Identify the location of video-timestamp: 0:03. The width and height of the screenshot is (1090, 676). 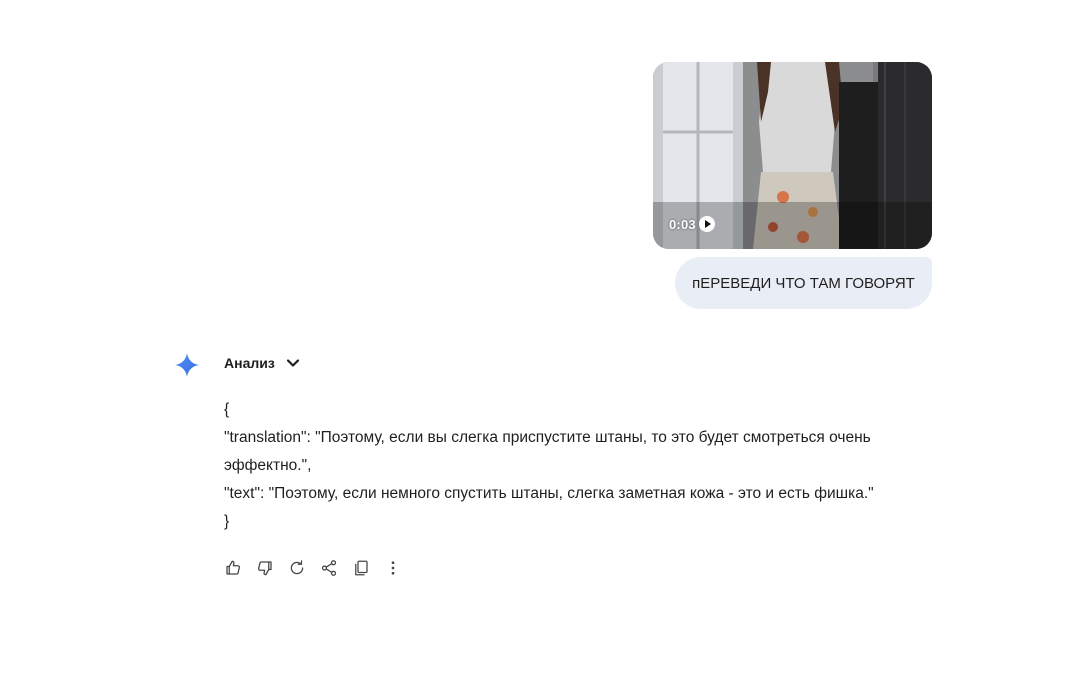
(682, 224).